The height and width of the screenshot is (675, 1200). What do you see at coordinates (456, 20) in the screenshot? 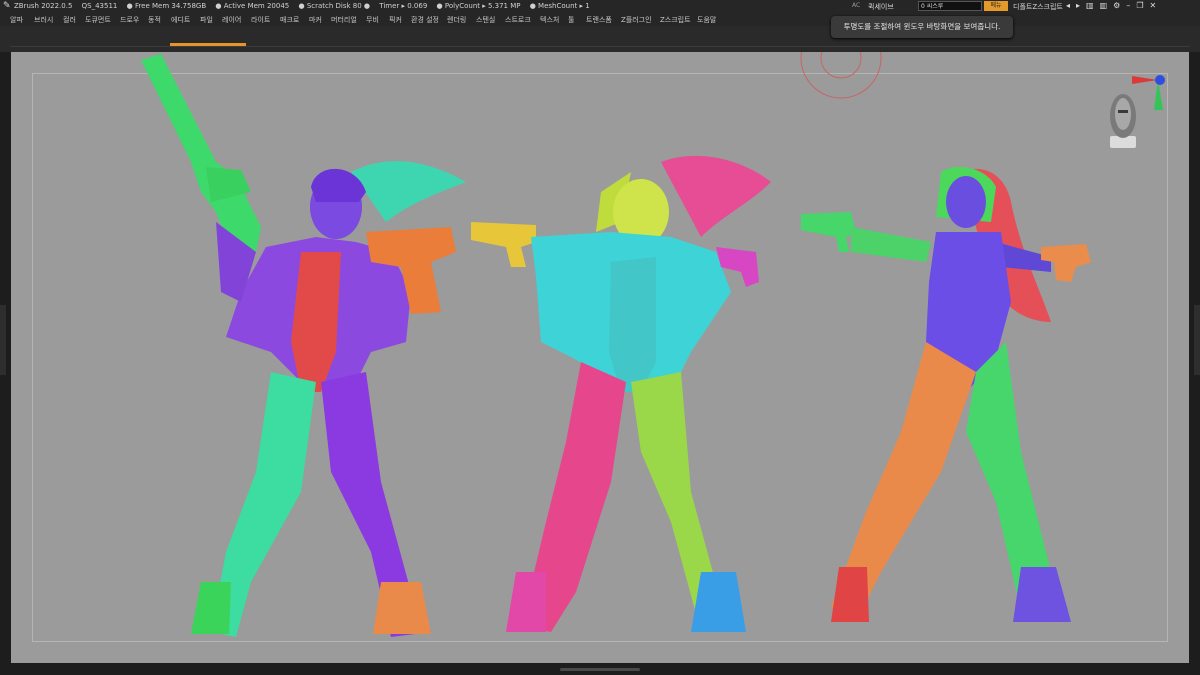
I see `menu-render: 렌더링` at bounding box center [456, 20].